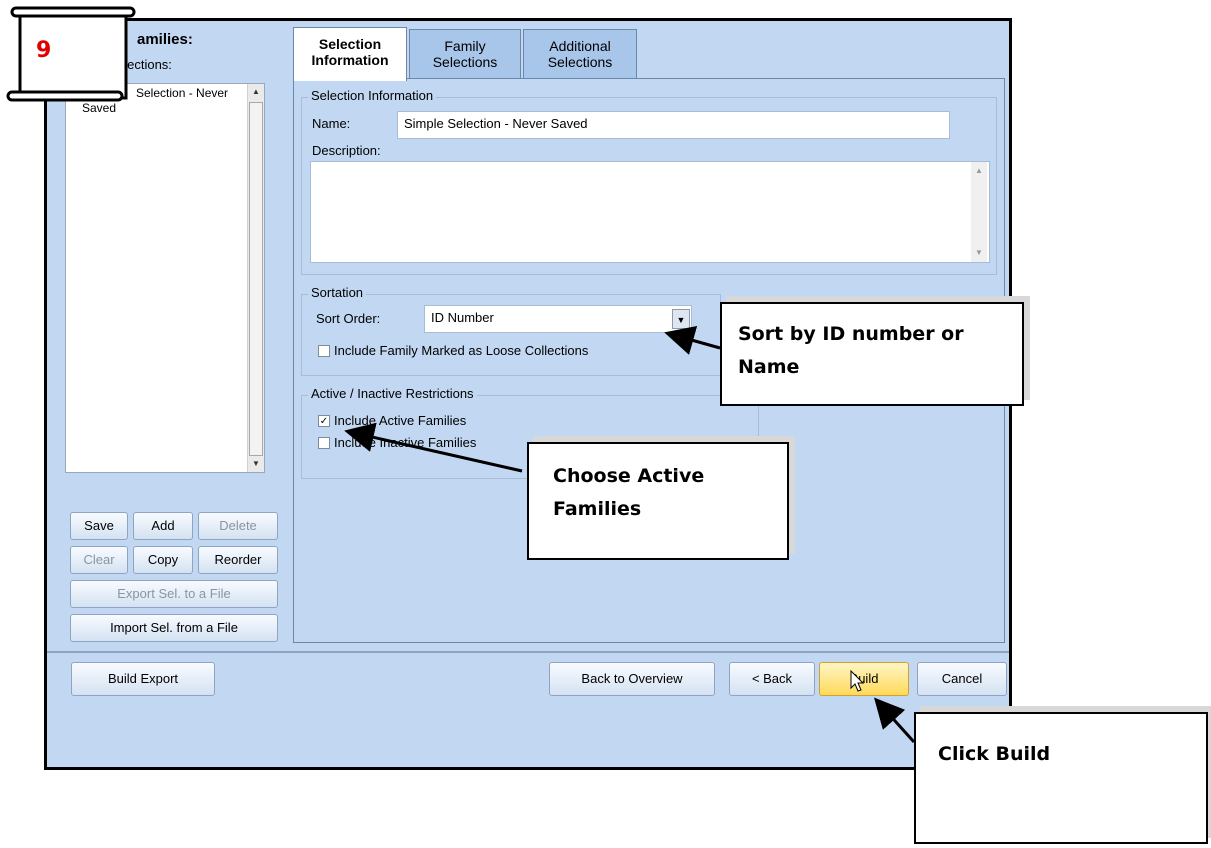 Image resolution: width=1211 pixels, height=848 pixels. I want to click on tab-selection-information: Selection Information, so click(350, 54).